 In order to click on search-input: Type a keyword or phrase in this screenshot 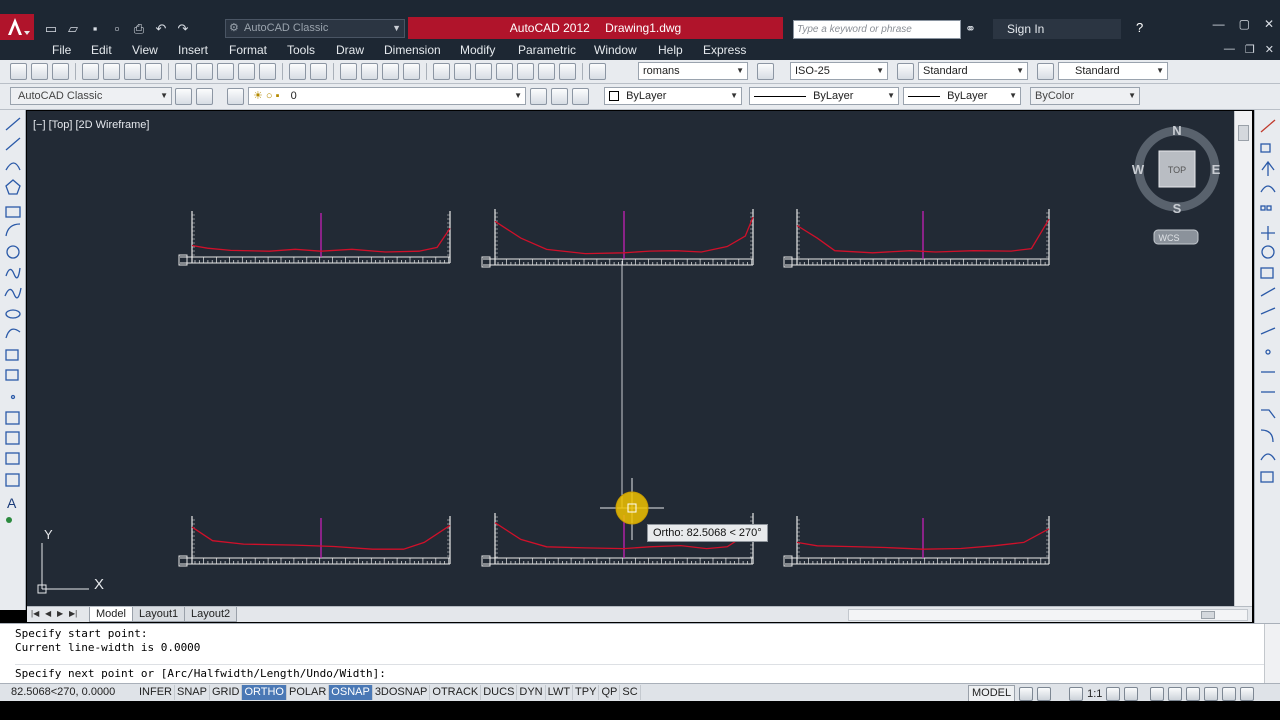, I will do `click(877, 29)`.